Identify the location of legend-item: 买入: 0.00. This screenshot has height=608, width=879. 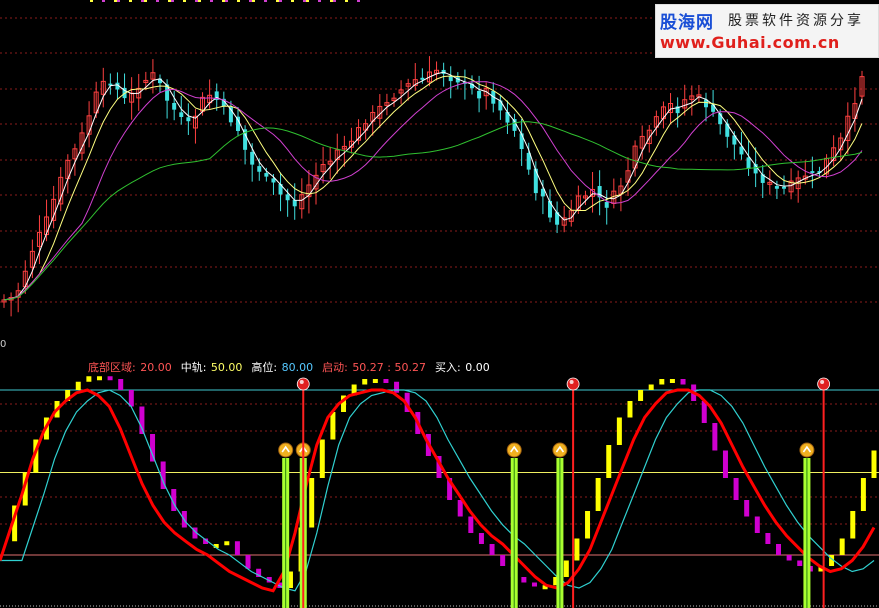
(466, 367).